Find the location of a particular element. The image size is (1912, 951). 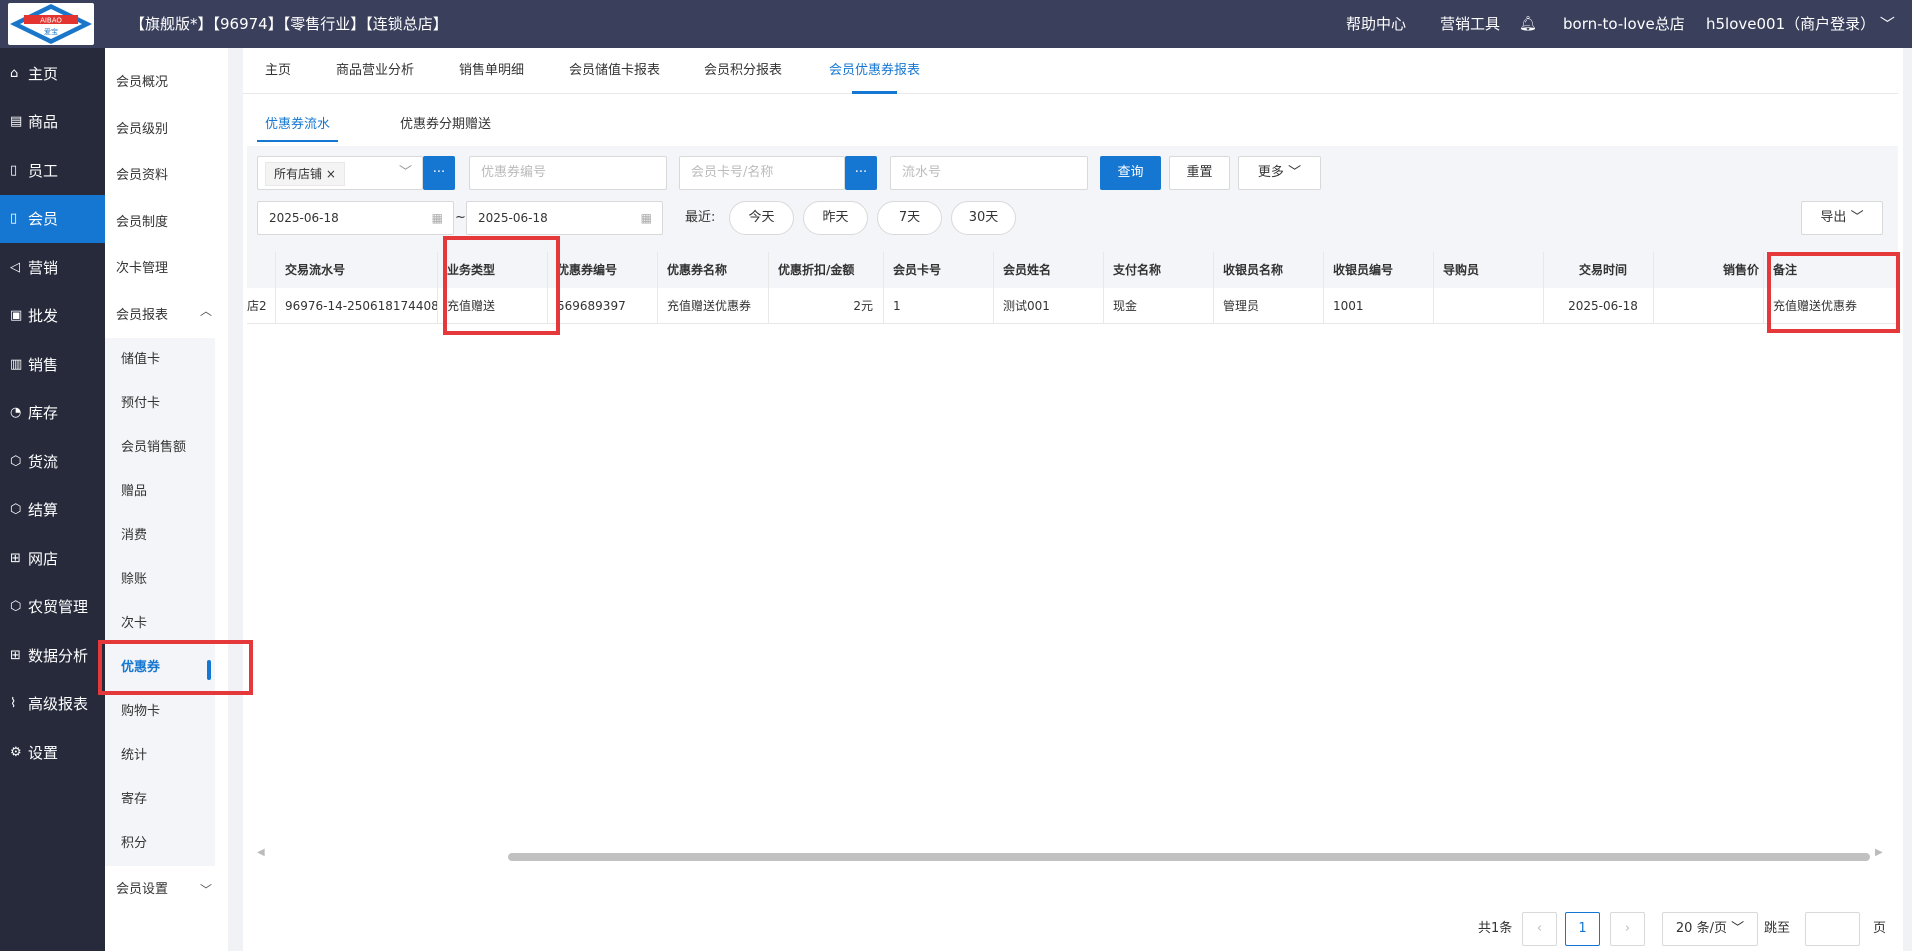

settings-icon: ⚙ is located at coordinates (16, 752).